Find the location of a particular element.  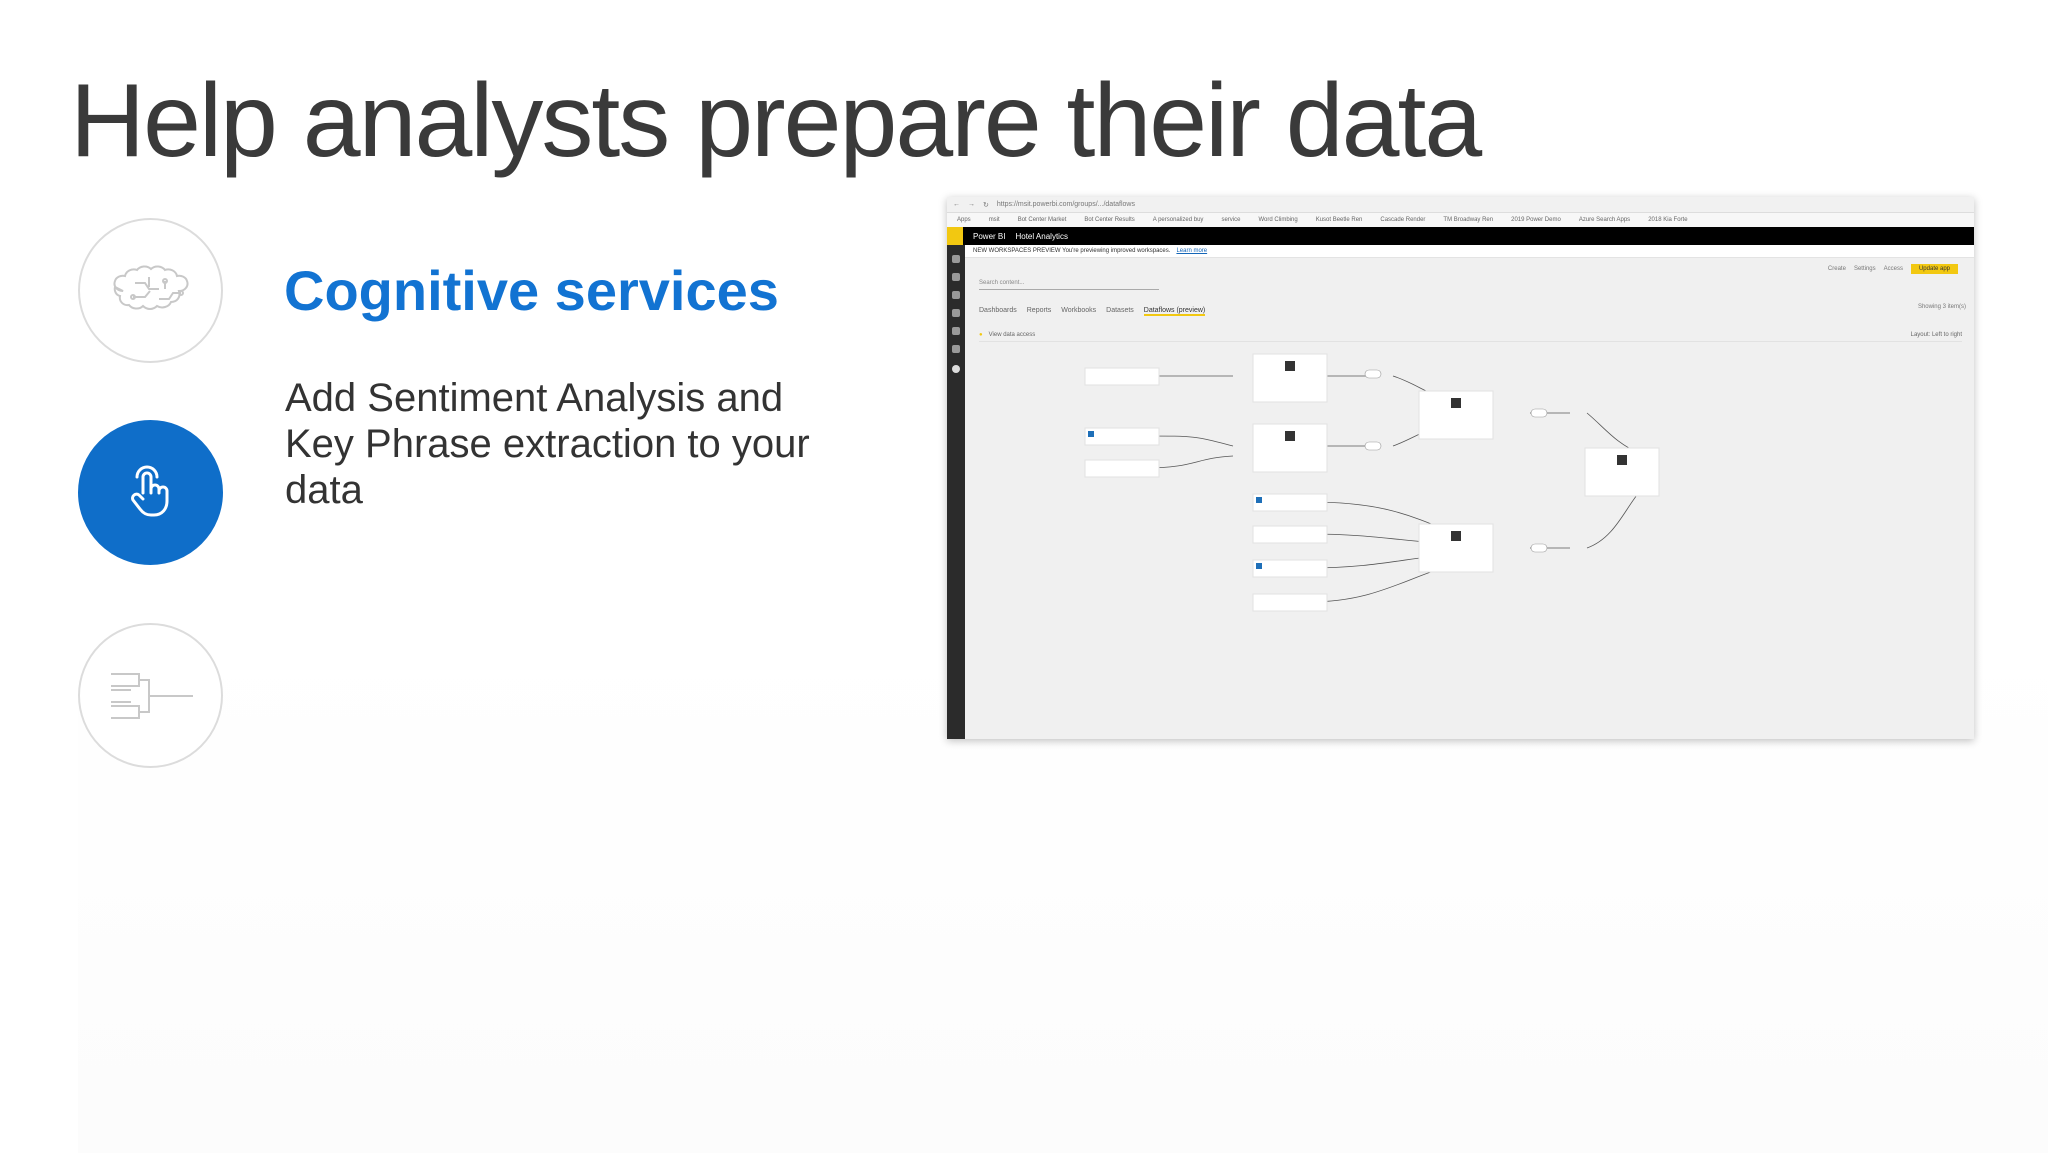

brain-icon is located at coordinates (150, 287).